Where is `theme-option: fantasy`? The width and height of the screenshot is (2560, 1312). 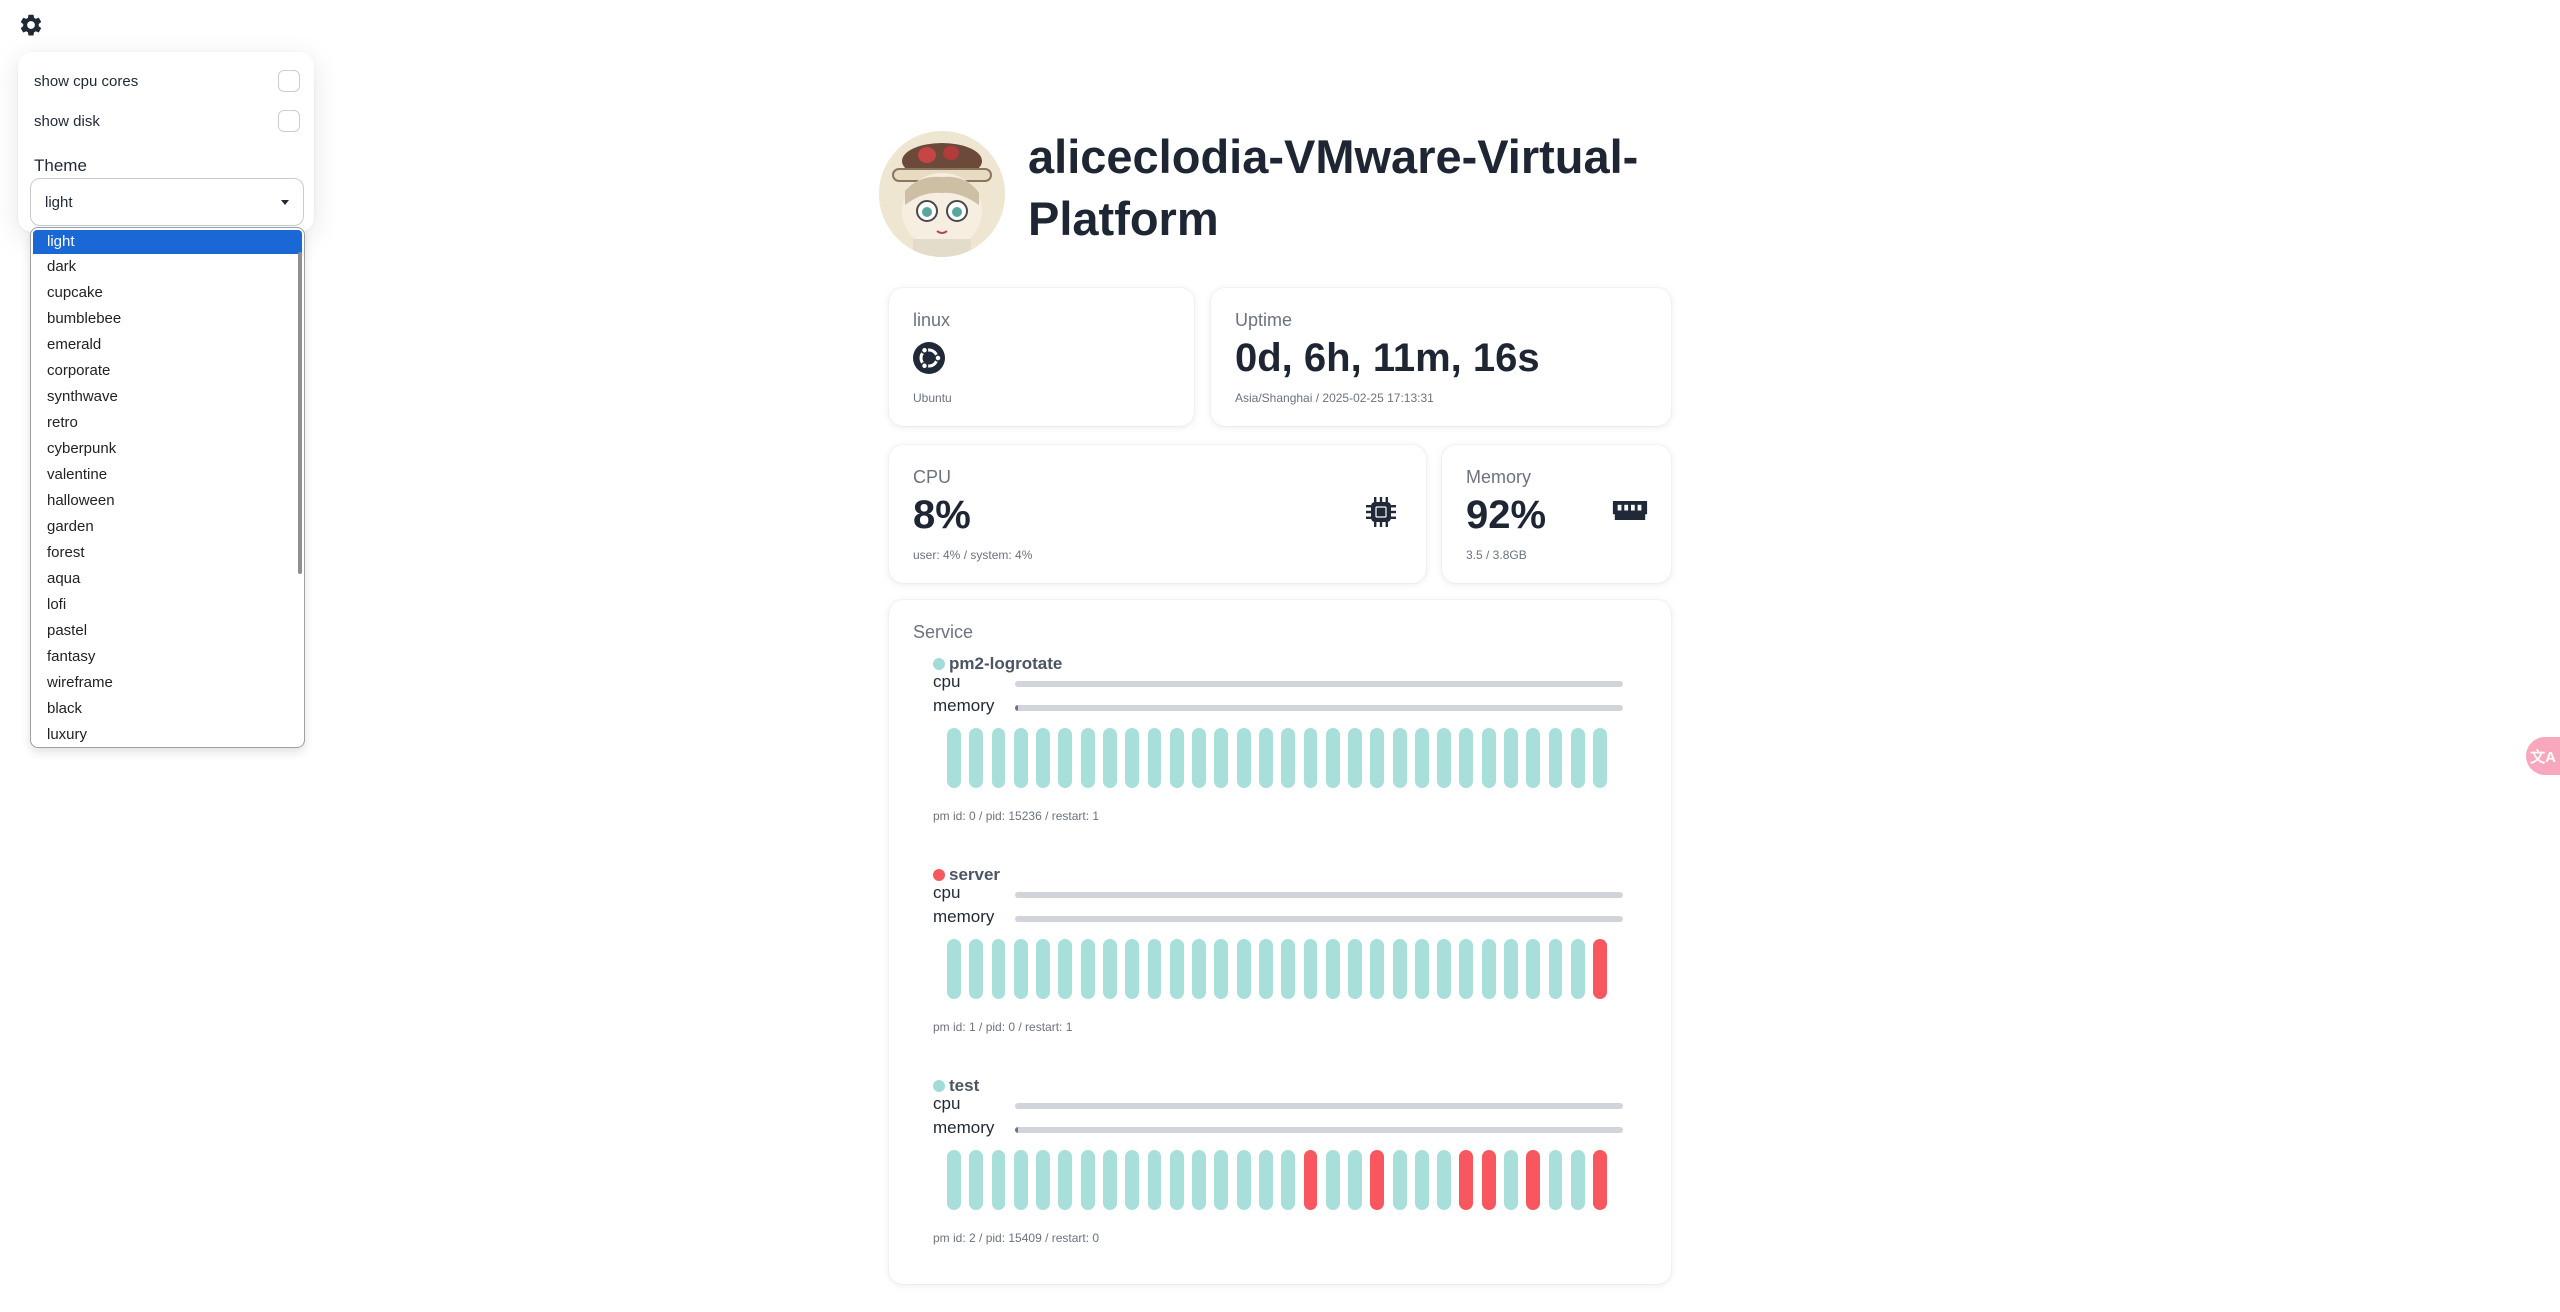
theme-option: fantasy is located at coordinates (167, 657).